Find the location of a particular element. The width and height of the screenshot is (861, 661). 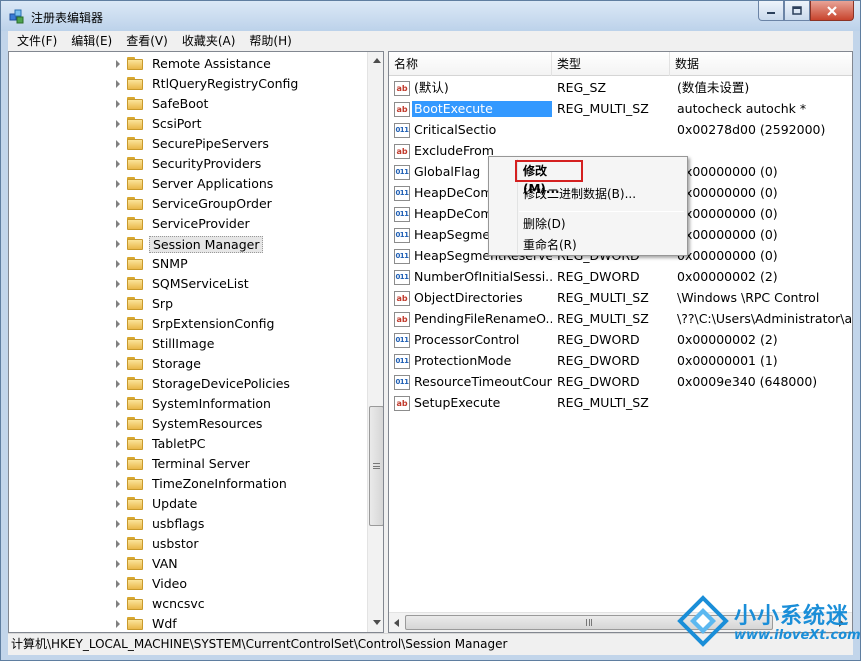

value-row: 011 CriticalSectio 0x00278d00 (2592000) is located at coordinates (620, 130).